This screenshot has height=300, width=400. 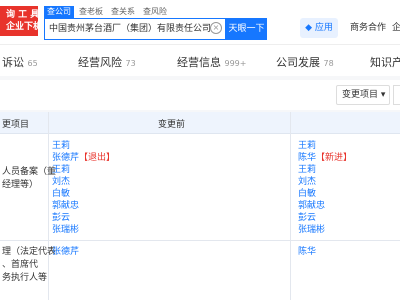 I want to click on before-list: 张德芹, so click(x=65, y=252).